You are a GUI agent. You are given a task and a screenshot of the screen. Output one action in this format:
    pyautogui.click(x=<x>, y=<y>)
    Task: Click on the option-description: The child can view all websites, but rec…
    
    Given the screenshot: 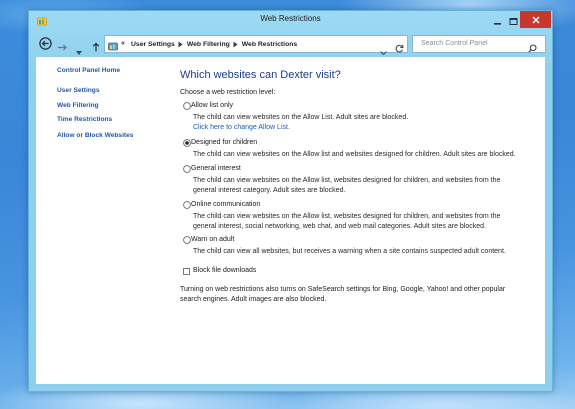 What is the action you would take?
    pyautogui.click(x=349, y=252)
    